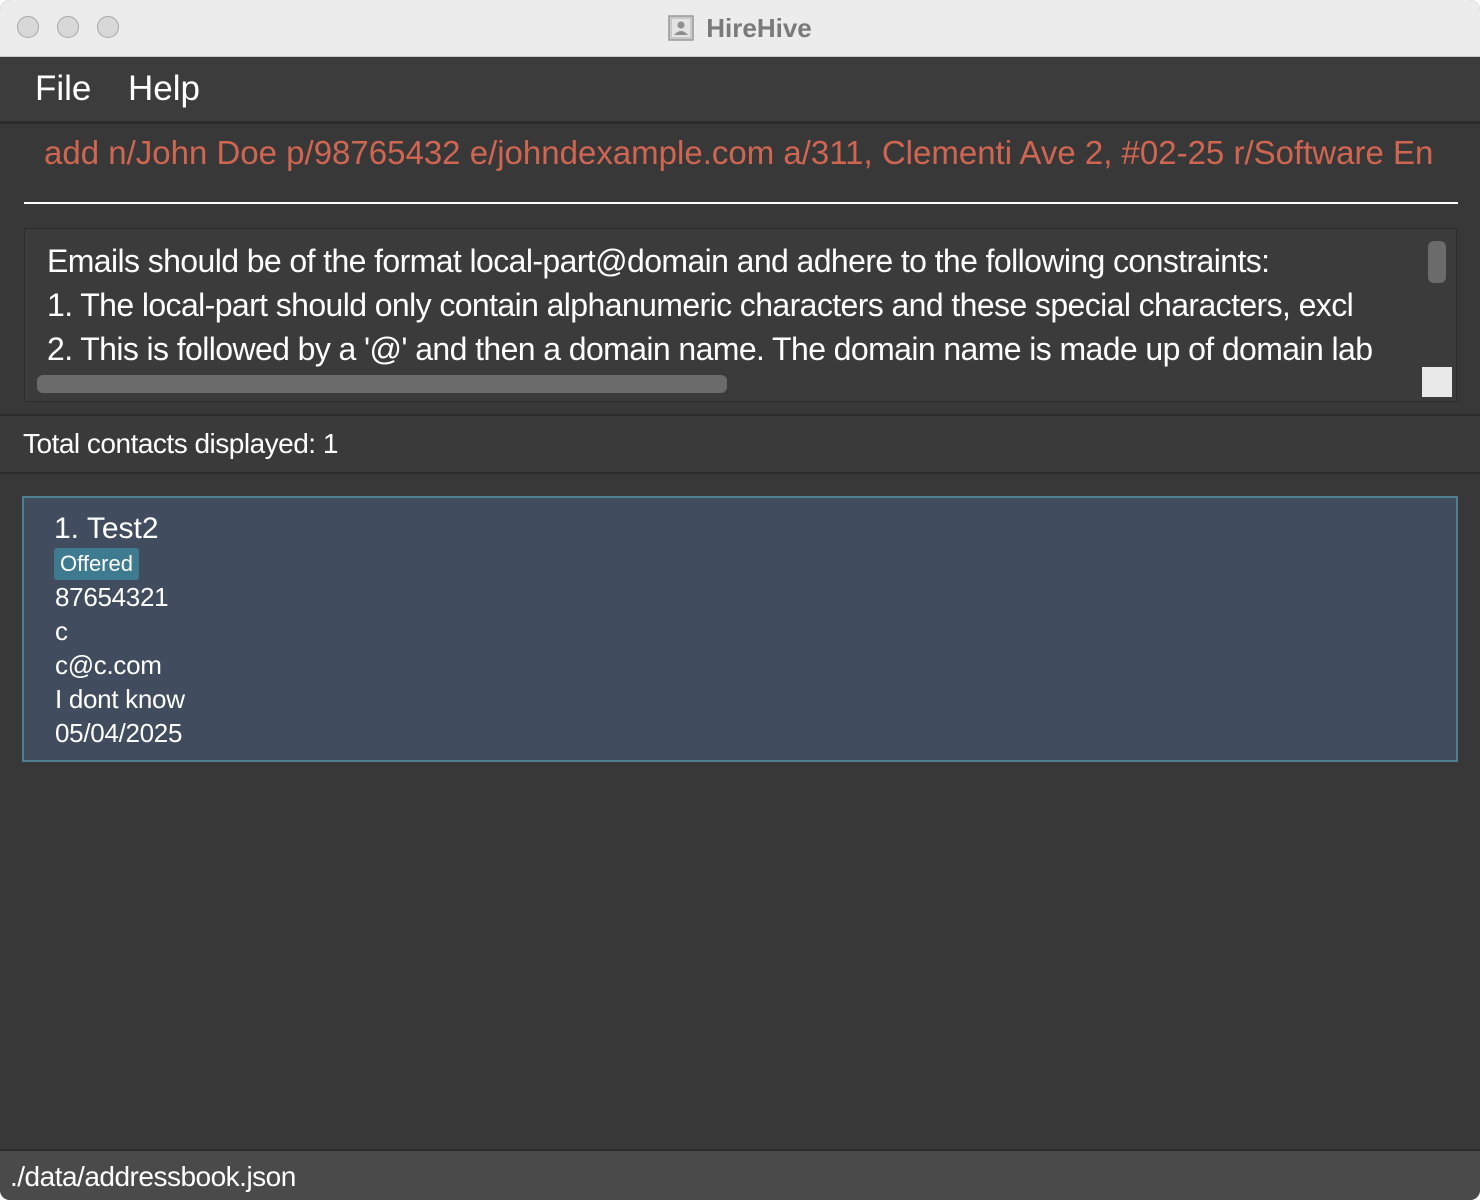  I want to click on window-title: HireHive, so click(759, 27).